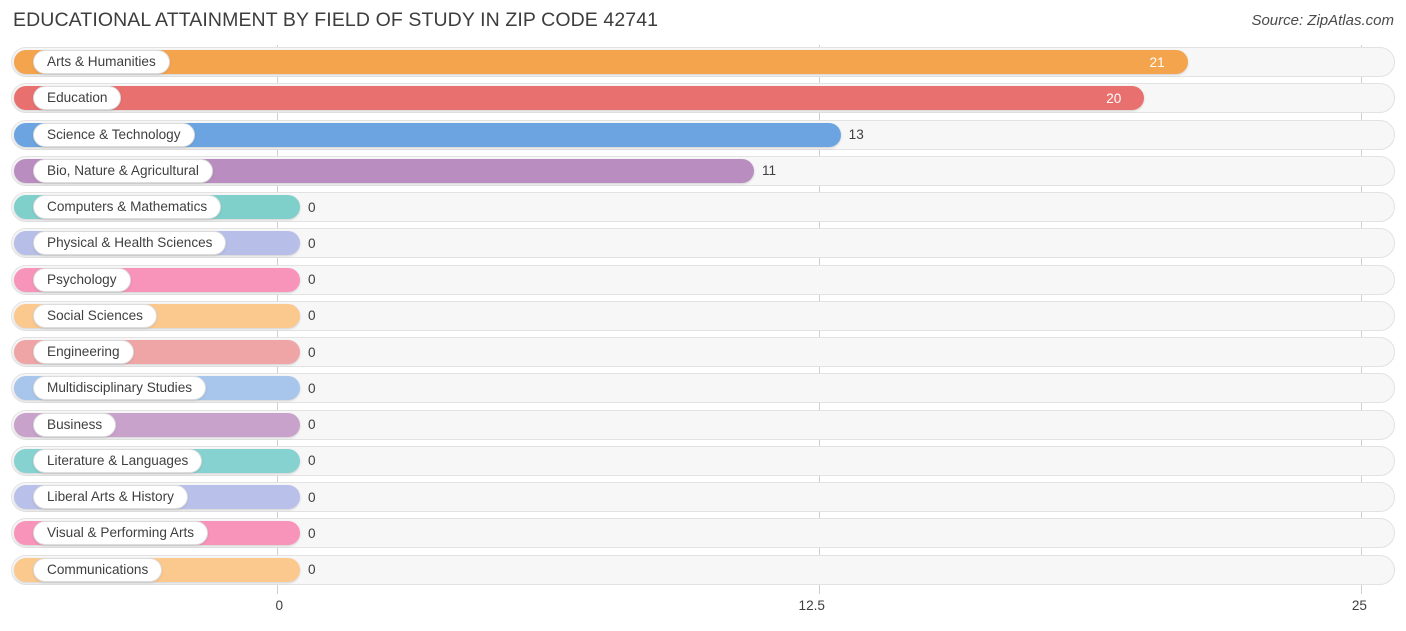 The height and width of the screenshot is (631, 1406). Describe the element at coordinates (703, 353) in the screenshot. I see `bar-row: Engineering 0` at that location.